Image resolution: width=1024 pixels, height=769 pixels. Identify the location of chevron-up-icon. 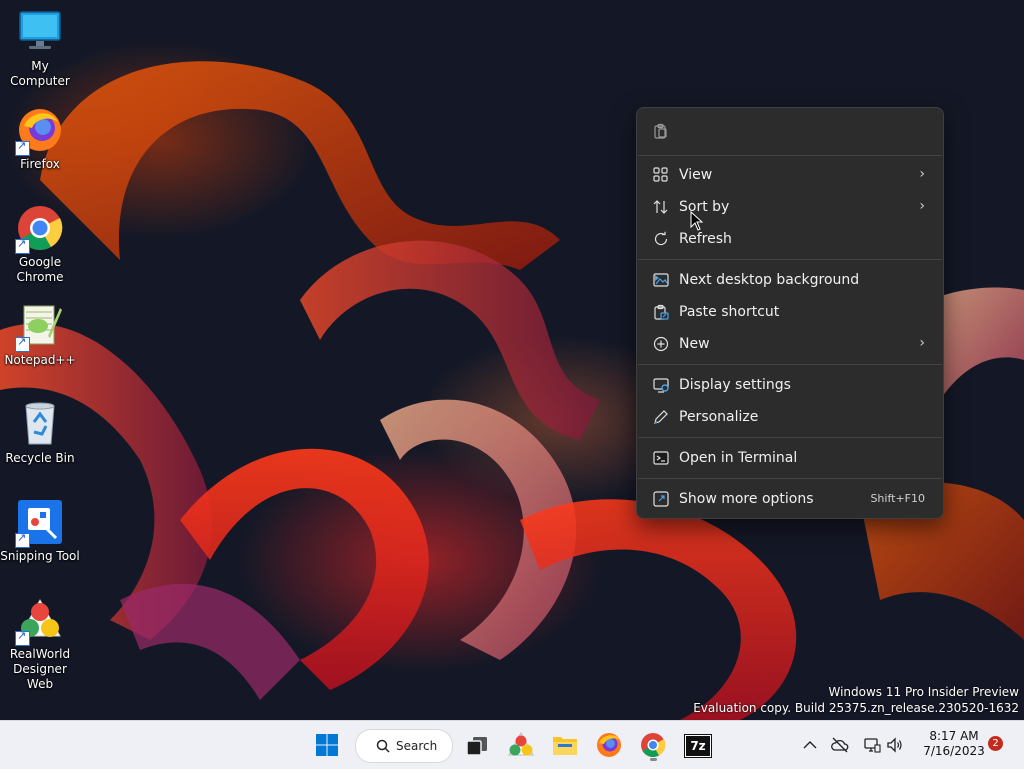
(810, 745).